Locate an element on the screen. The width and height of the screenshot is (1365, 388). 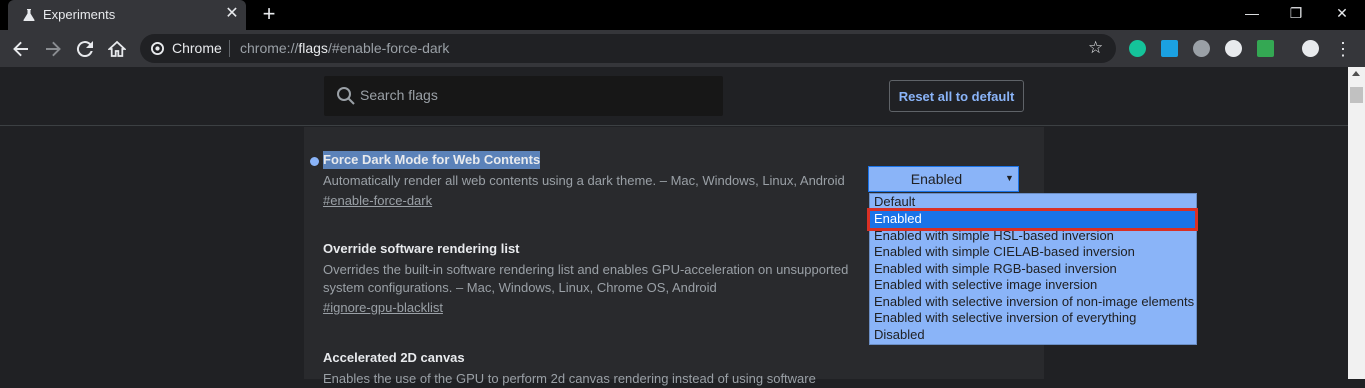
chrome-icon is located at coordinates (157, 48).